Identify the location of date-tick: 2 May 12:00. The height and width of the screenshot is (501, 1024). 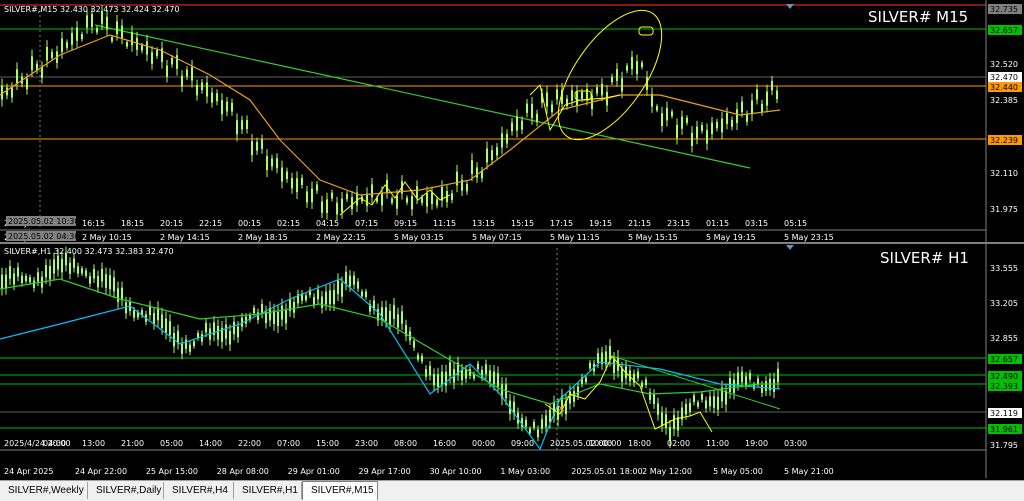
(667, 471).